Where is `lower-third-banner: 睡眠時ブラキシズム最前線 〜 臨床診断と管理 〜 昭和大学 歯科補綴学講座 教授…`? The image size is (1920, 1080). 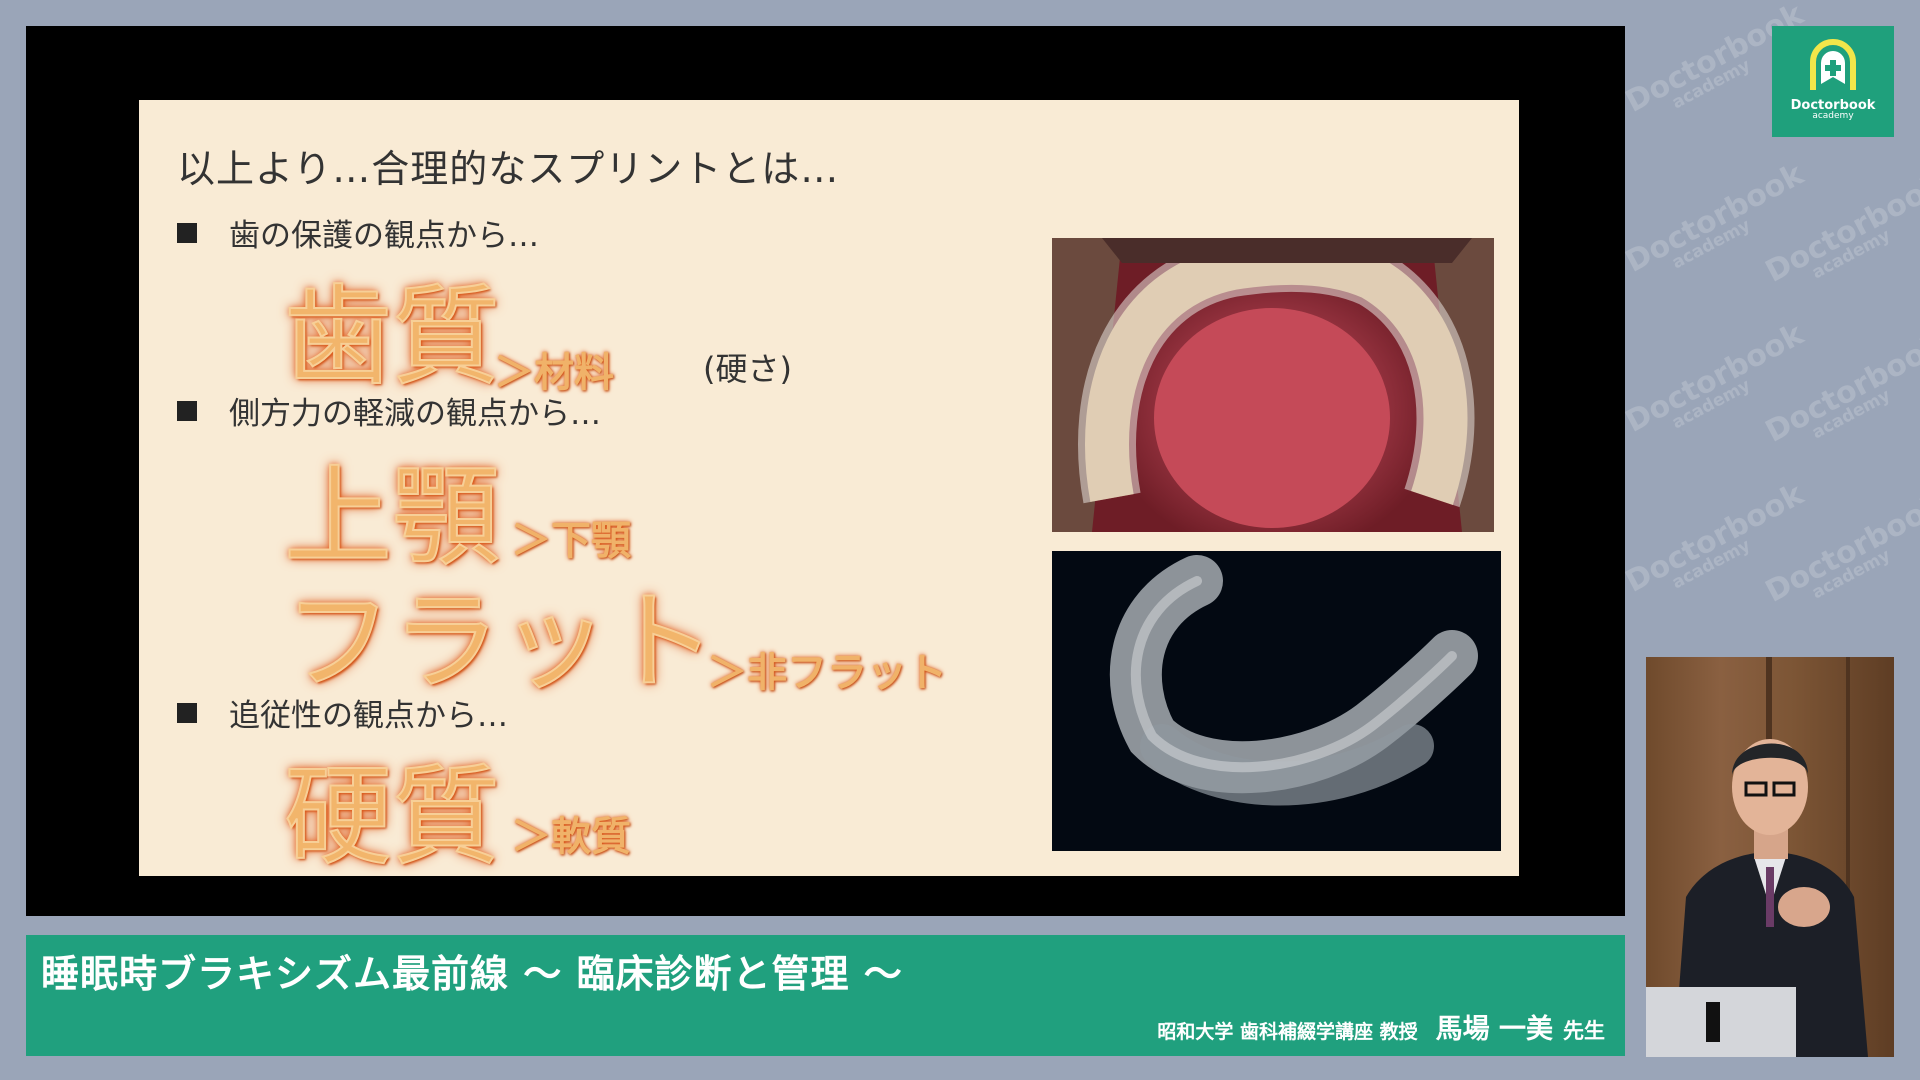 lower-third-banner: 睡眠時ブラキシズム最前線 〜 臨床診断と管理 〜 昭和大学 歯科補綴学講座 教授… is located at coordinates (825, 995).